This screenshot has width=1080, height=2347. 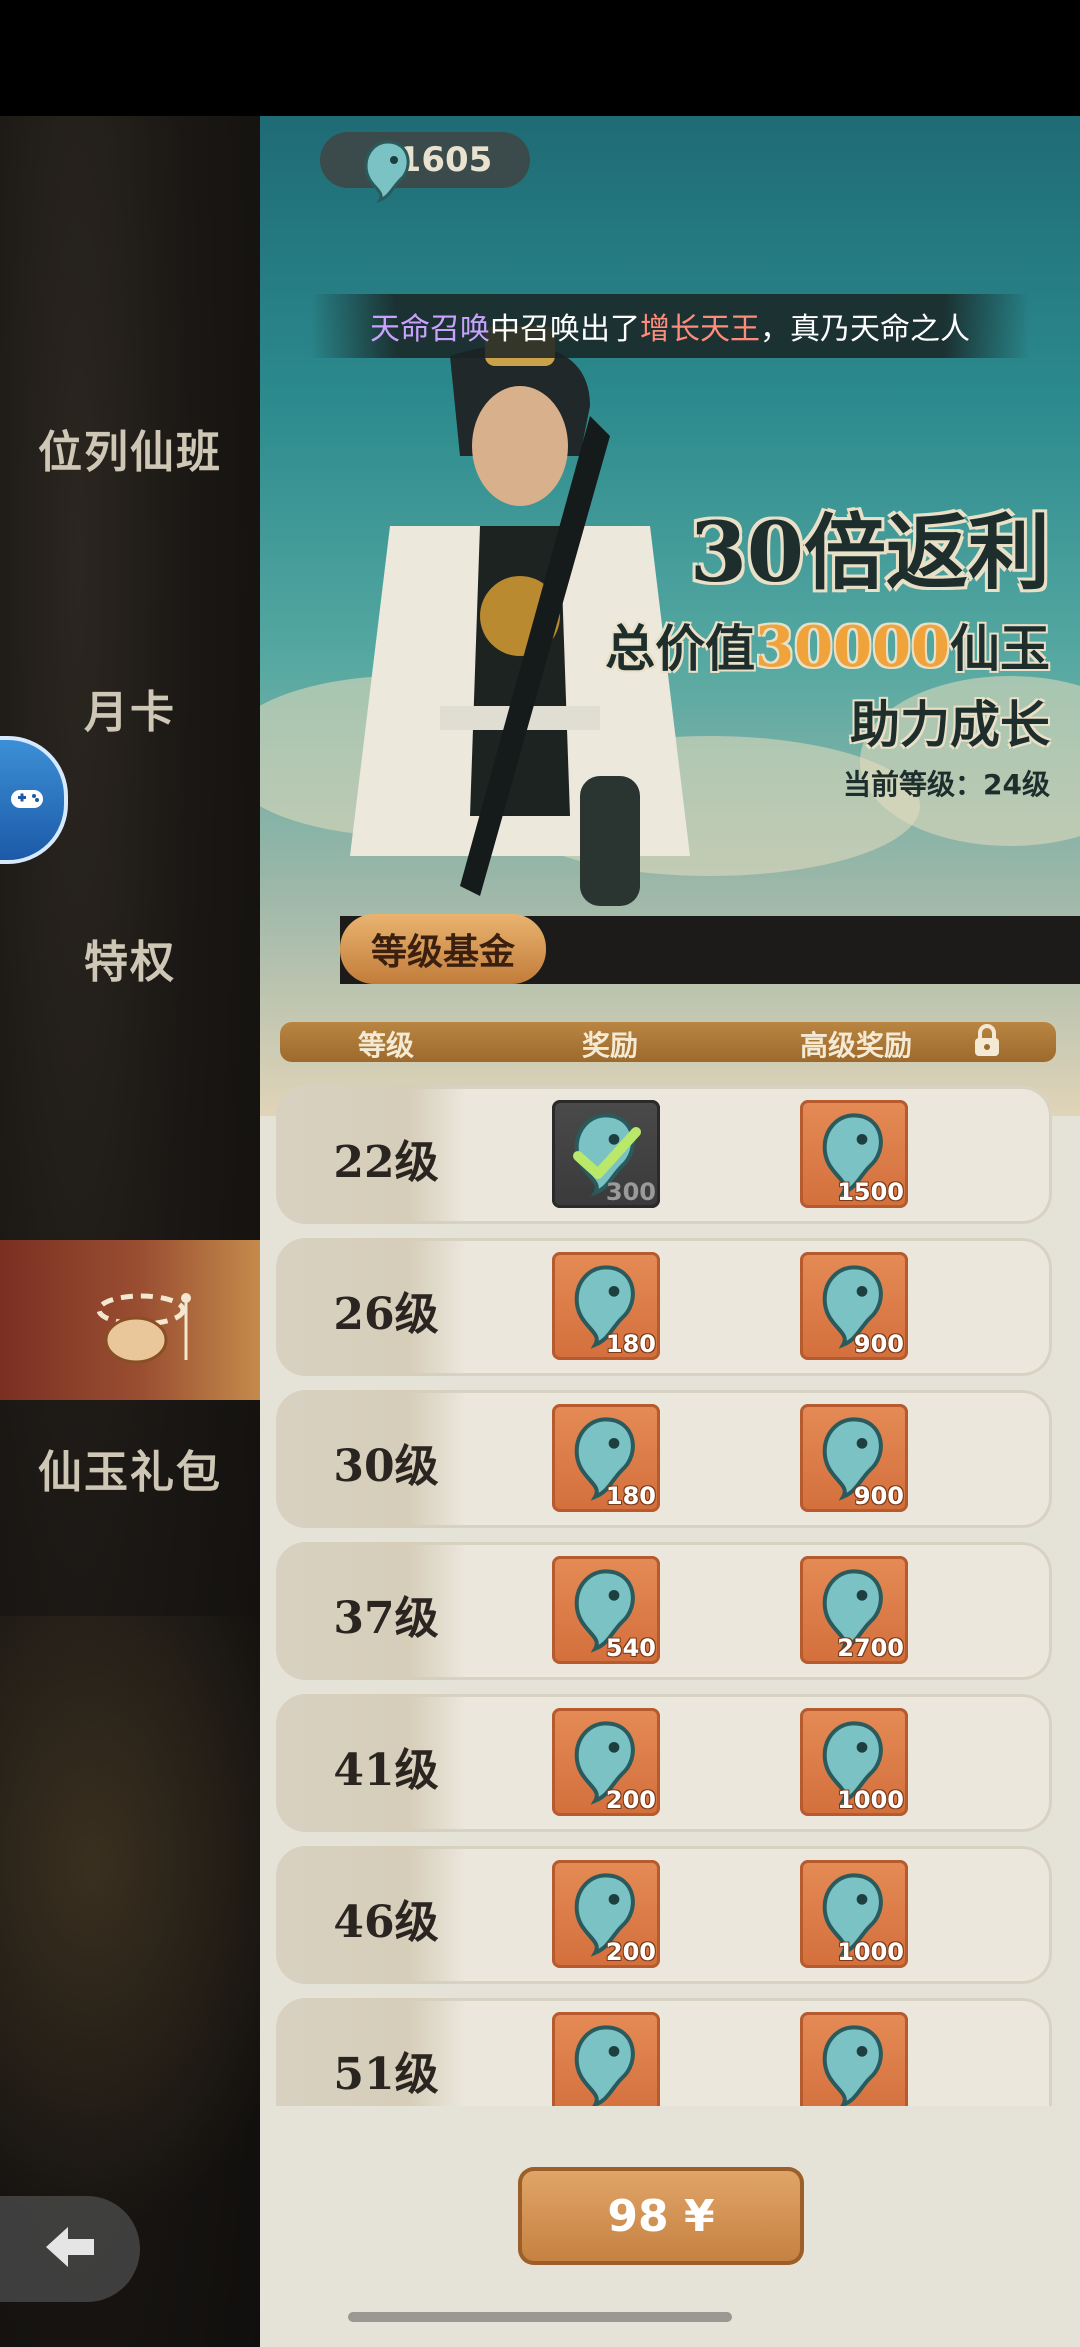 What do you see at coordinates (664, 1459) in the screenshot?
I see `table-row: 30级 180 900` at bounding box center [664, 1459].